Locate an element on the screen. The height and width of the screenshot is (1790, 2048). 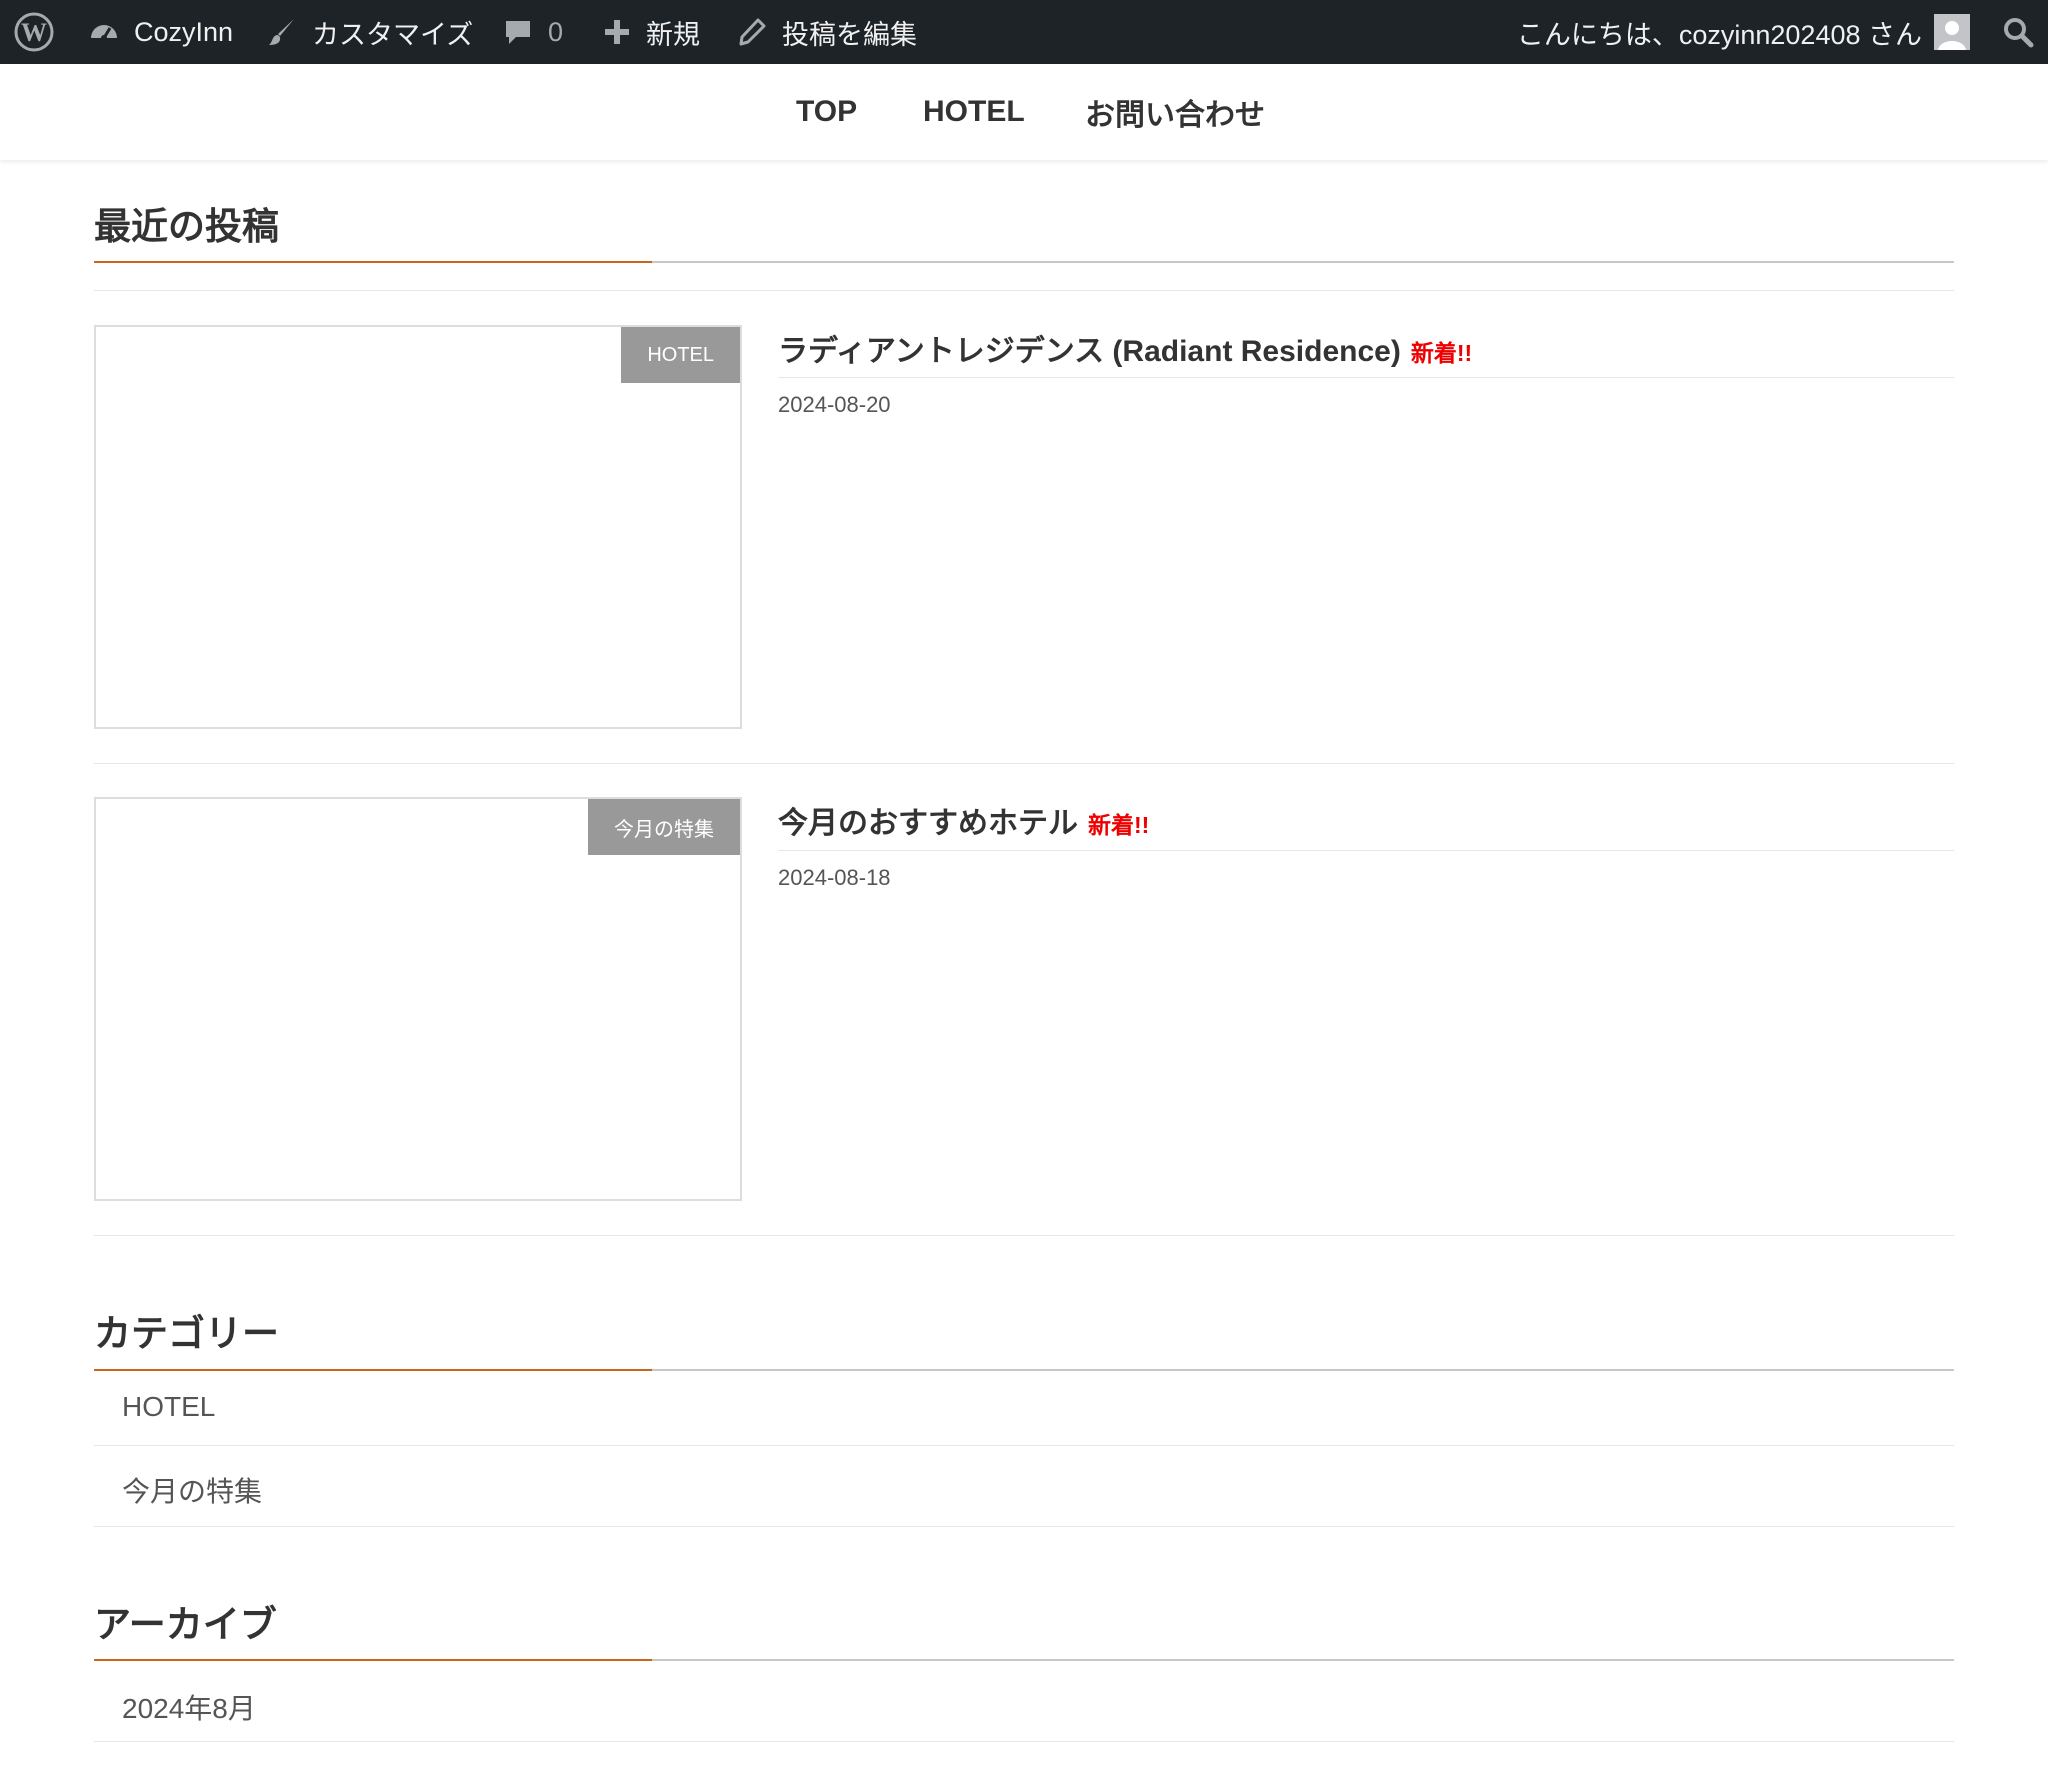
archives-heading: アーカイブ is located at coordinates (185, 1624).